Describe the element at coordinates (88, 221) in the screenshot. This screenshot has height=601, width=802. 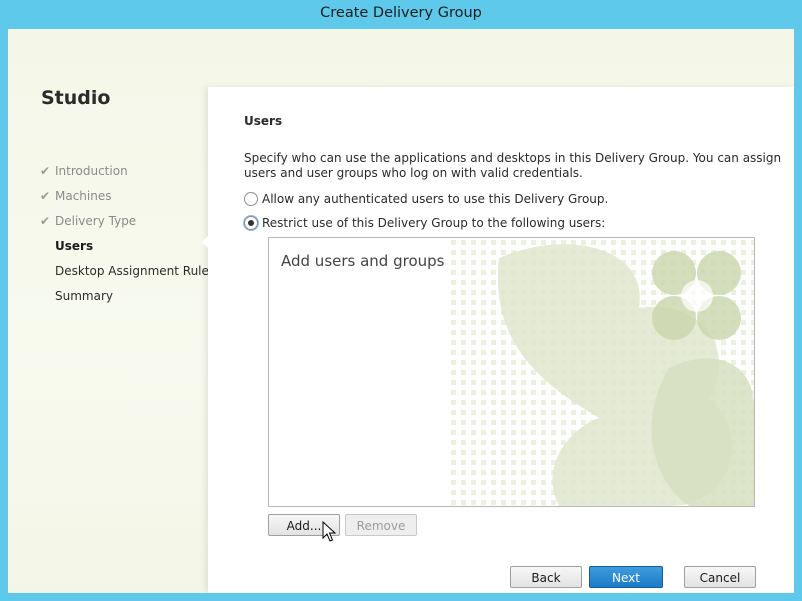
I see `step-delivery-type: ✔ Delivery Type` at that location.